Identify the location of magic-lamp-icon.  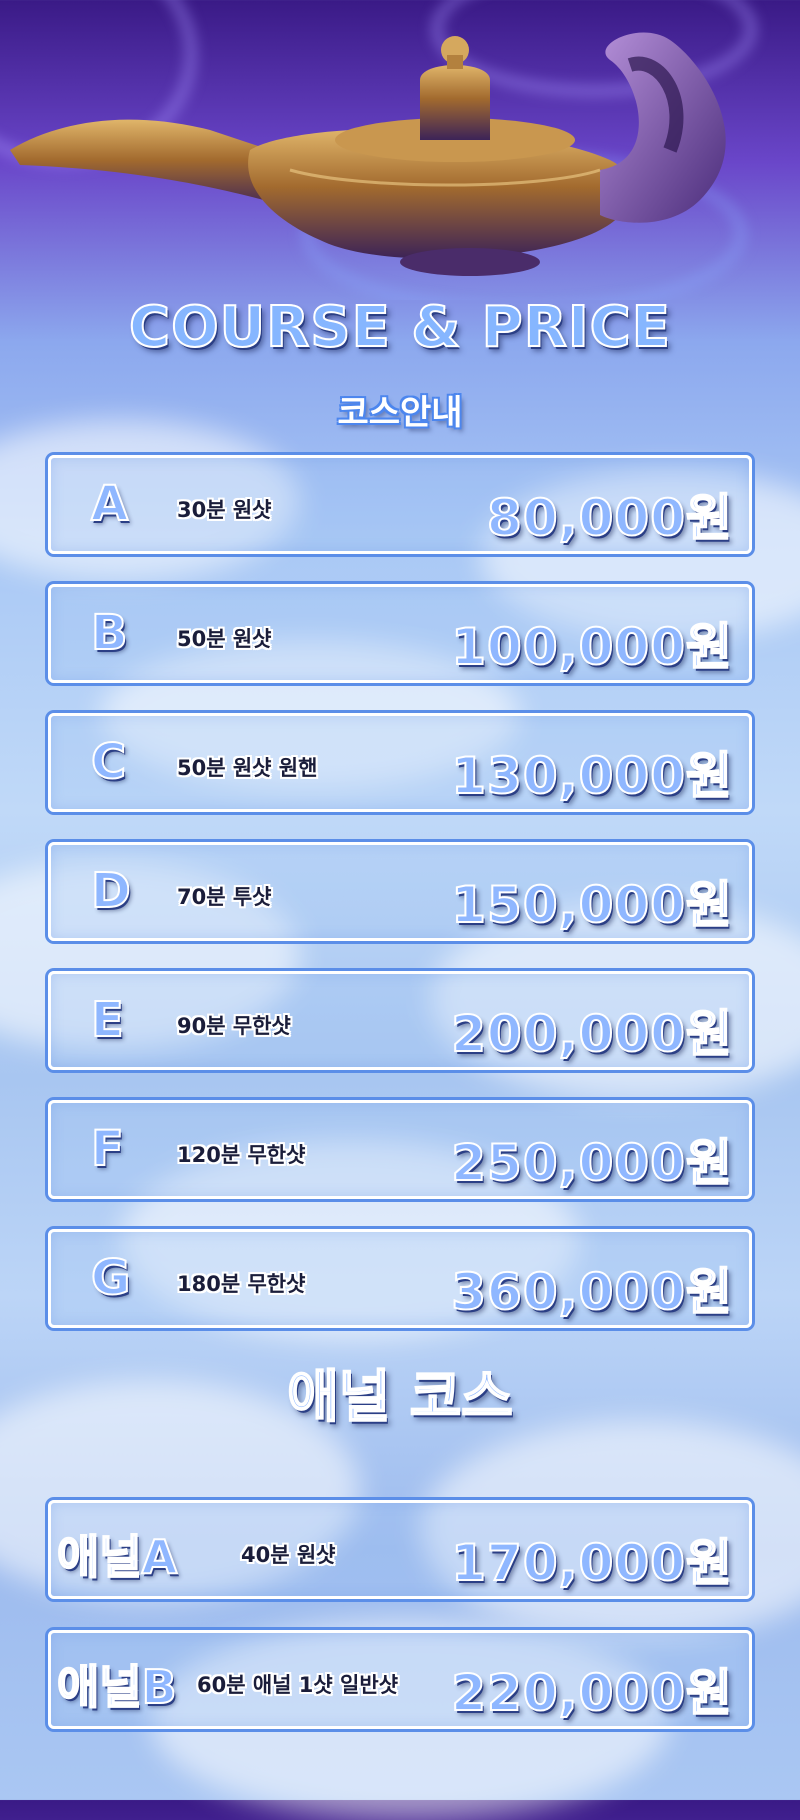
(368, 154).